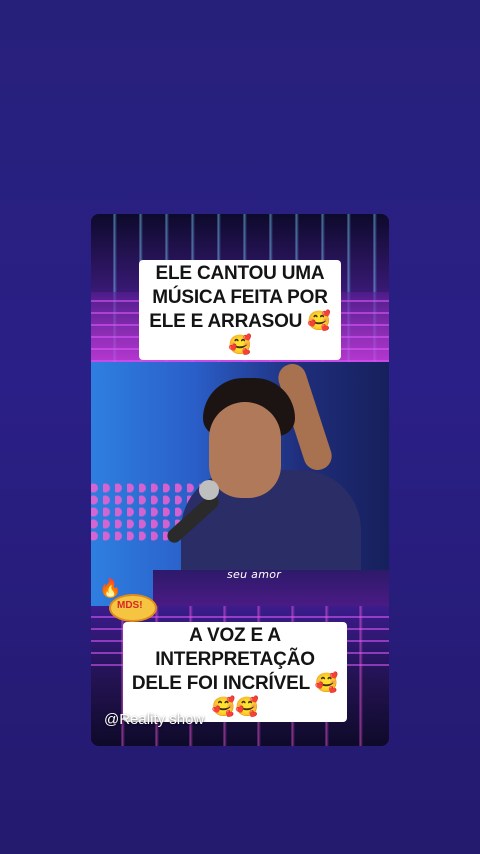 The image size is (480, 854). Describe the element at coordinates (240, 297) in the screenshot. I see `caption-top-line: MÚSICA FEITA POR` at that location.